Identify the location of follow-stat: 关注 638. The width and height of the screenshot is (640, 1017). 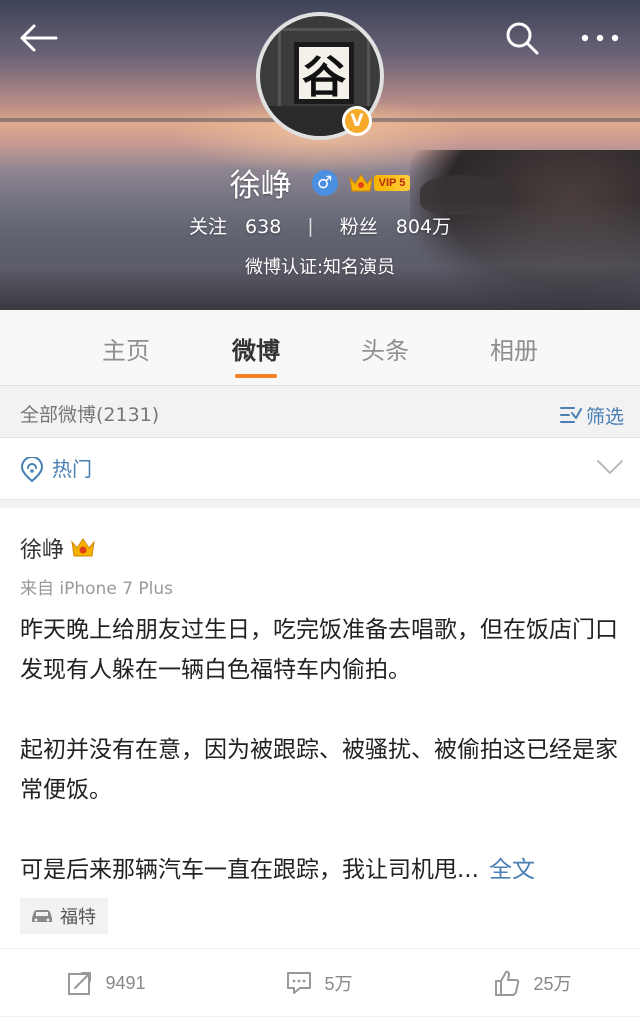
(235, 225).